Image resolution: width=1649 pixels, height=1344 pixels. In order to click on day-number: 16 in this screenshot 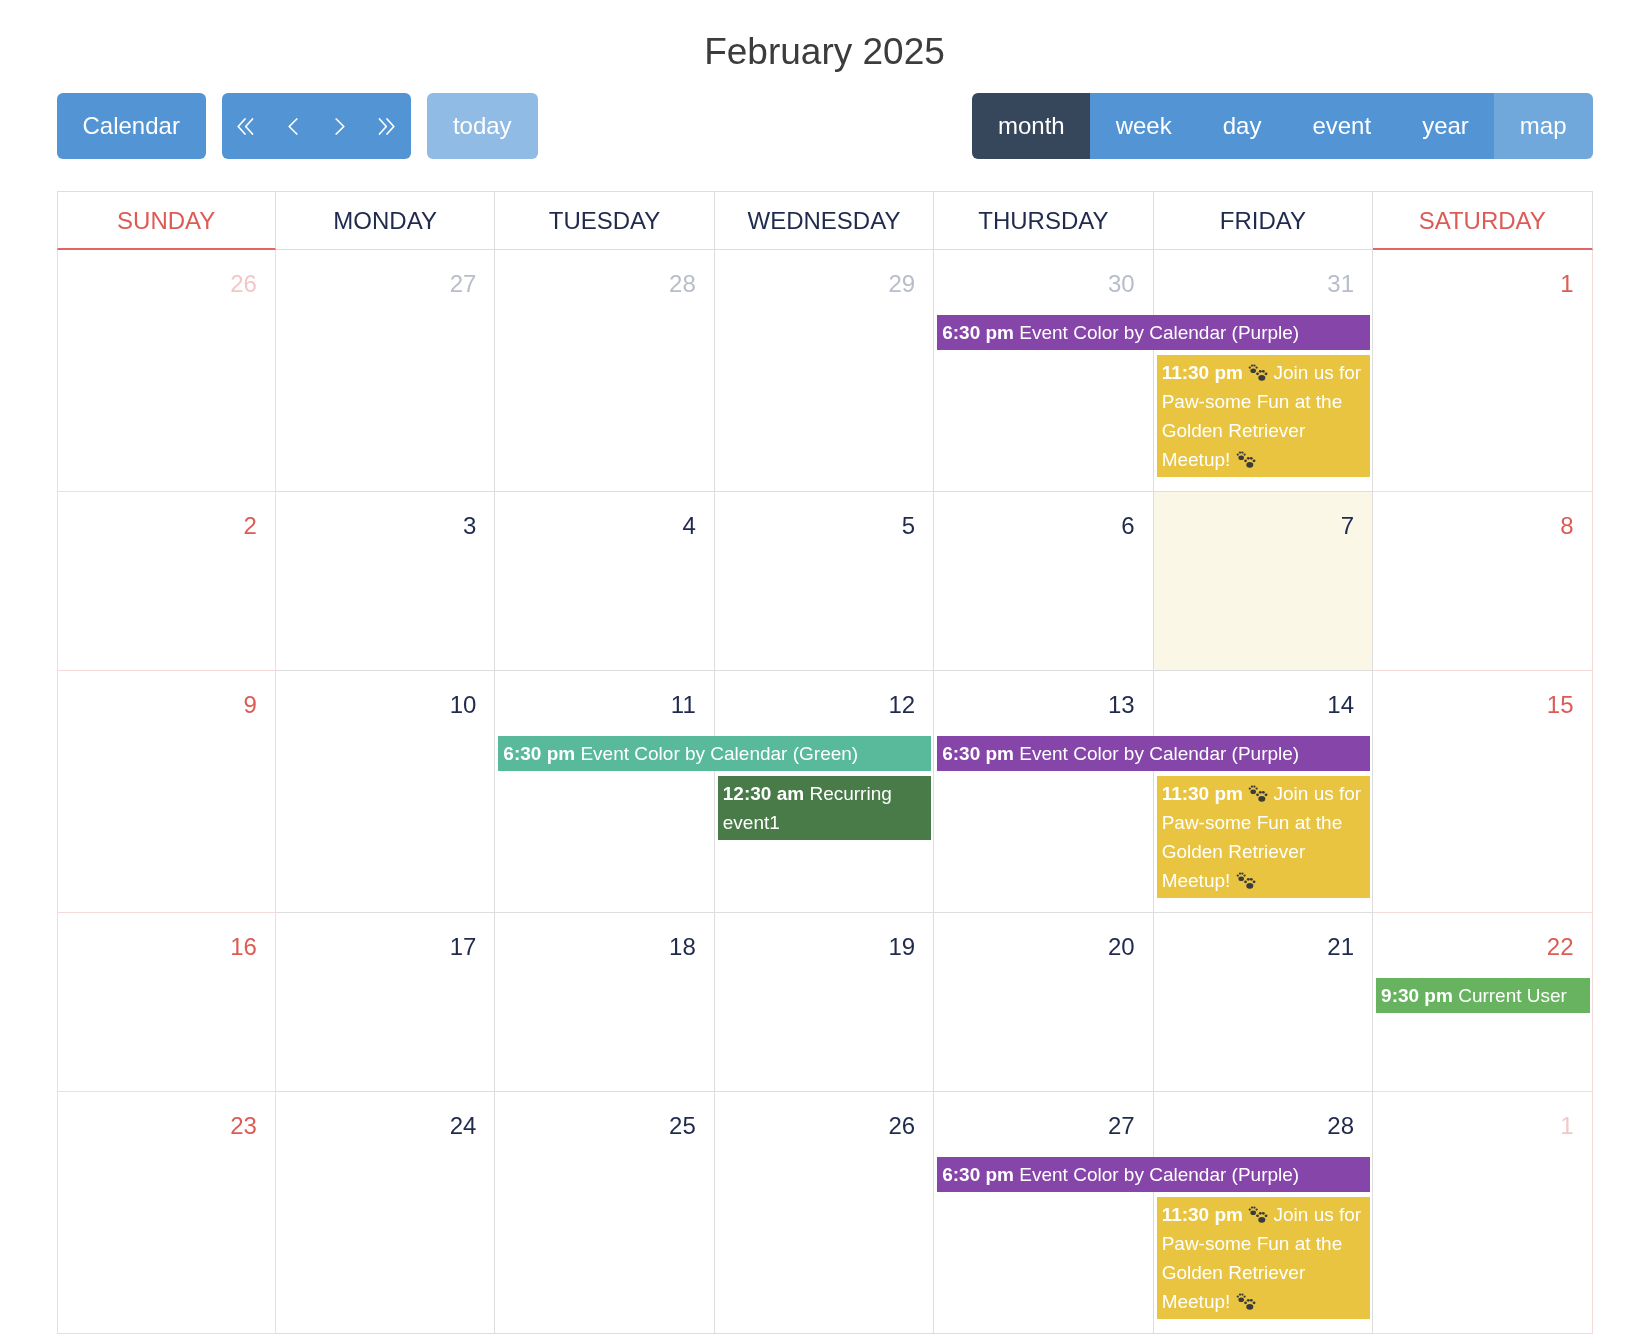, I will do `click(244, 947)`.